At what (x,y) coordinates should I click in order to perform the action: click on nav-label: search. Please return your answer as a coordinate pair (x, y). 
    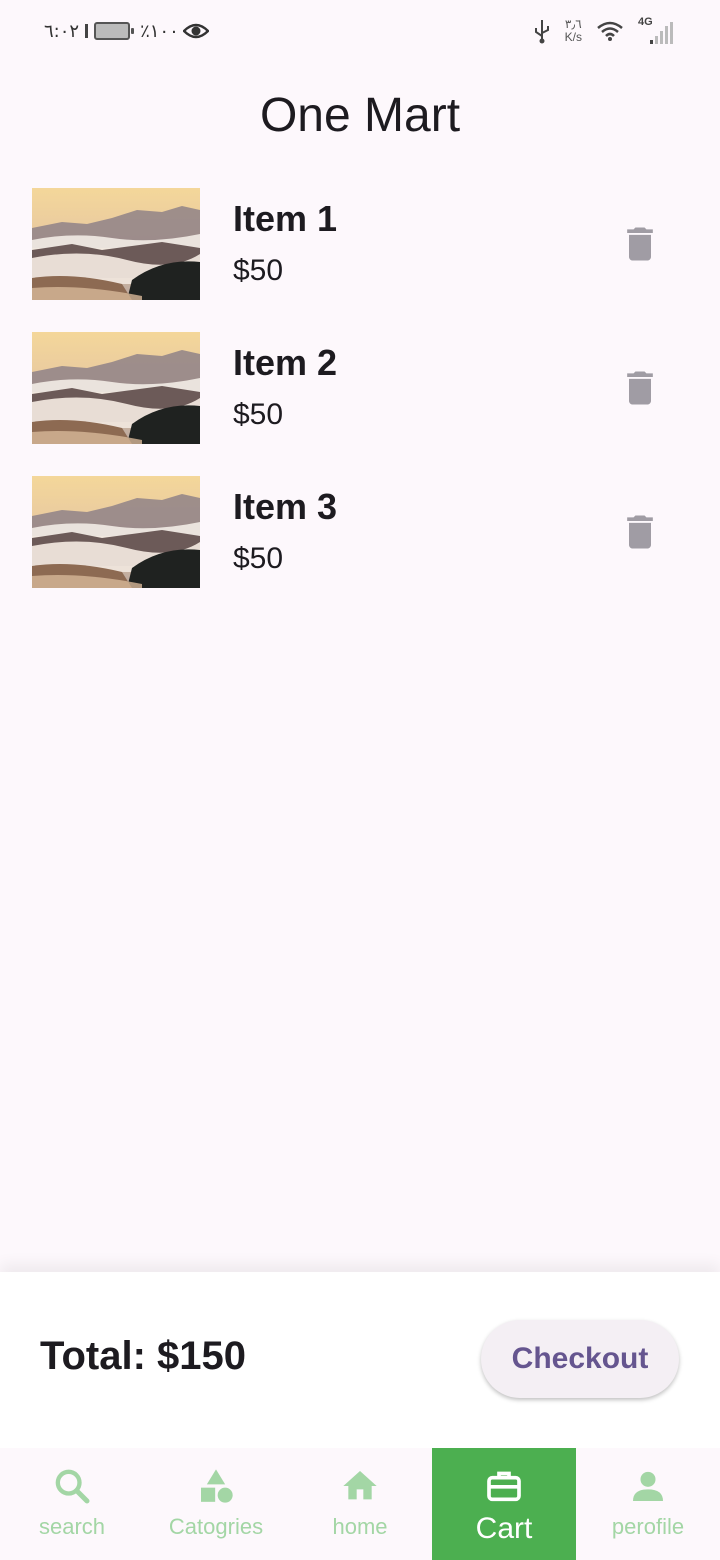
    Looking at the image, I should click on (72, 1526).